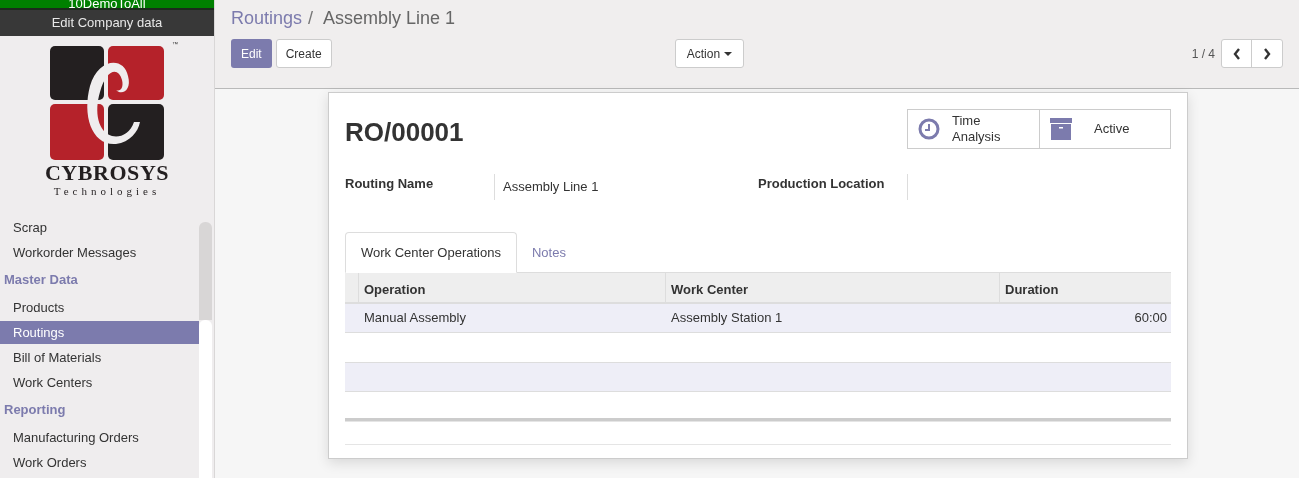 Image resolution: width=1299 pixels, height=478 pixels. What do you see at coordinates (1061, 129) in the screenshot?
I see `archive-box-icon` at bounding box center [1061, 129].